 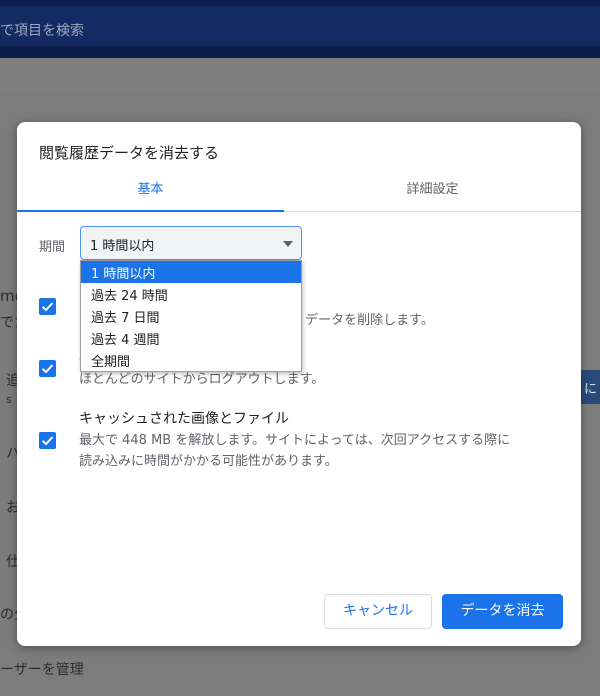 I want to click on time-range-option: 過去 7 日間, so click(x=191, y=316).